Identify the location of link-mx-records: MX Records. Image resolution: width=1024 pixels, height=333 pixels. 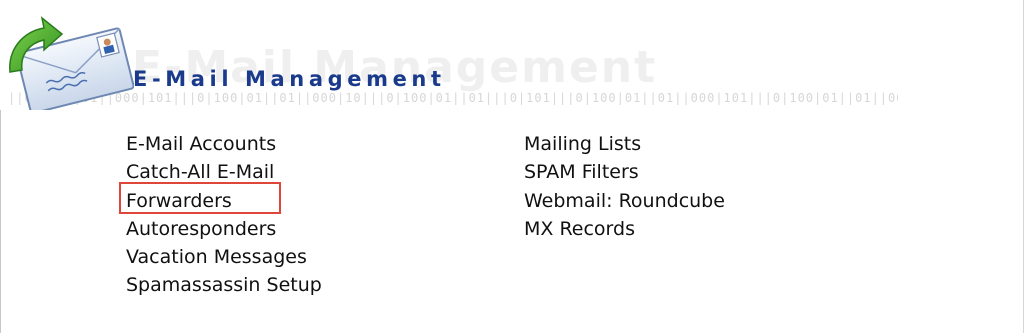
(624, 229).